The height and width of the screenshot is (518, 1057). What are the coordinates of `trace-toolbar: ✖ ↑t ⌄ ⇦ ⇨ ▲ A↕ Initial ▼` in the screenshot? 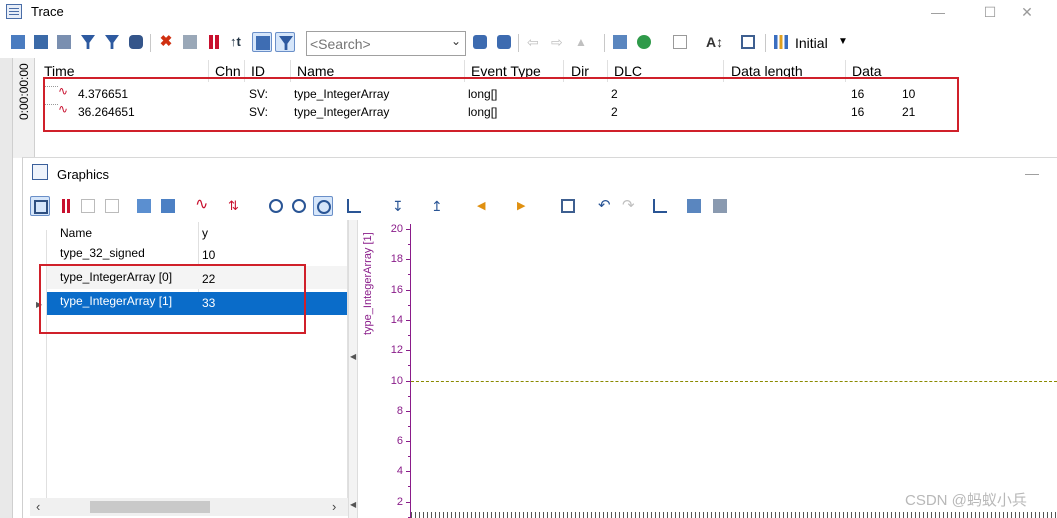 It's located at (528, 43).